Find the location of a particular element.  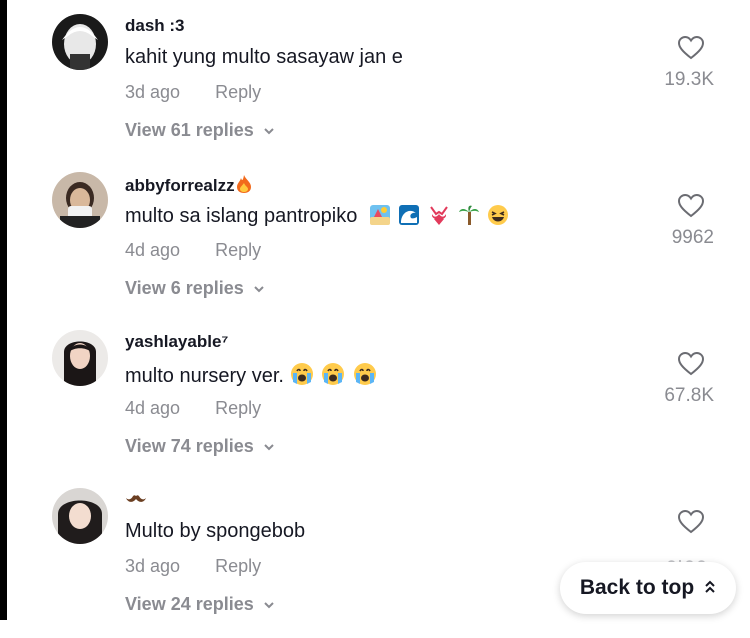

view-replies-button: View 74 replies is located at coordinates (200, 447).